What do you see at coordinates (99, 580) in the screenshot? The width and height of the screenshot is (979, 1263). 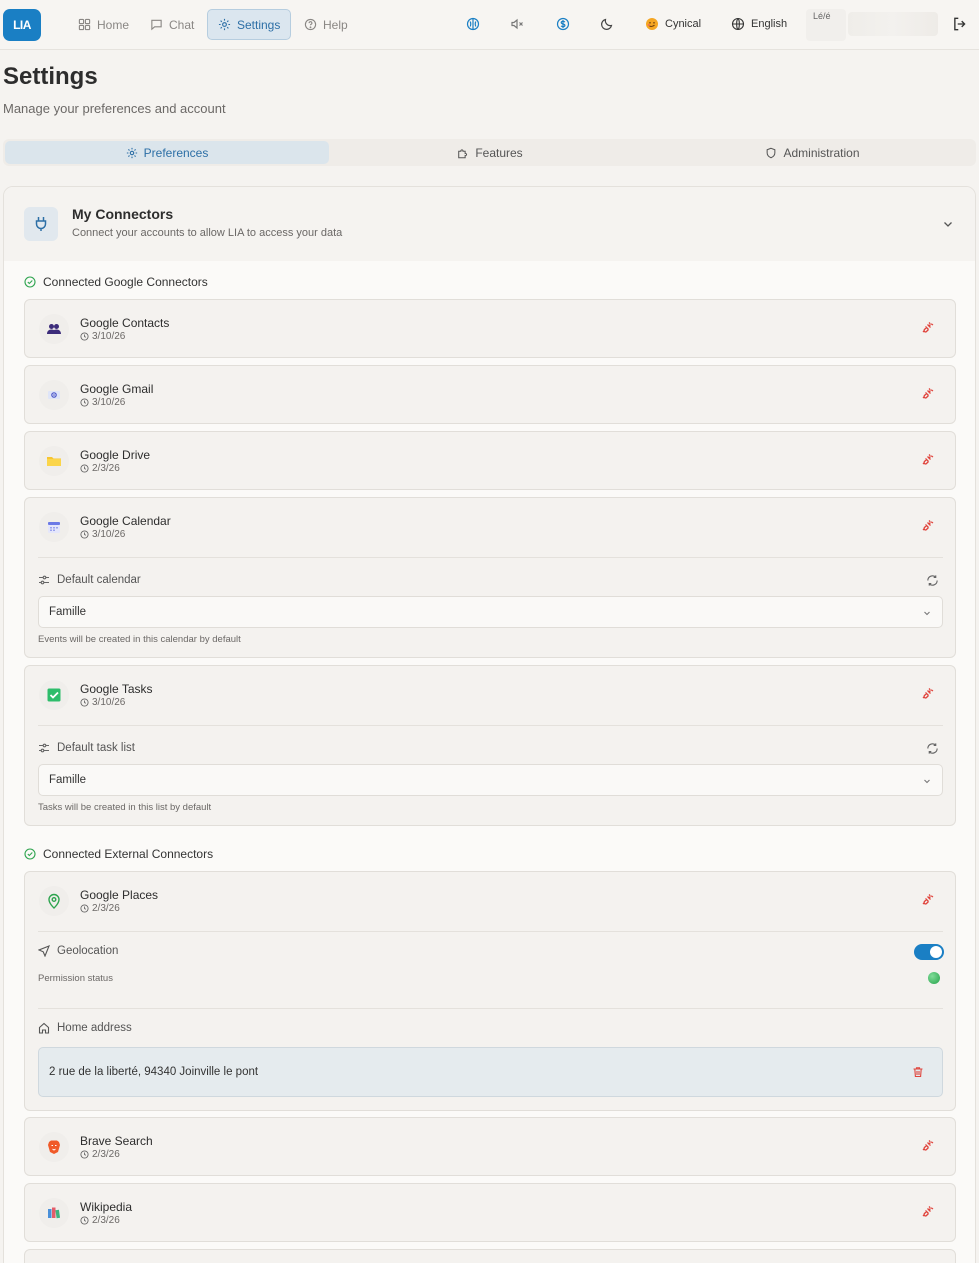 I see `default-calendar-label-text: Default calendar` at bounding box center [99, 580].